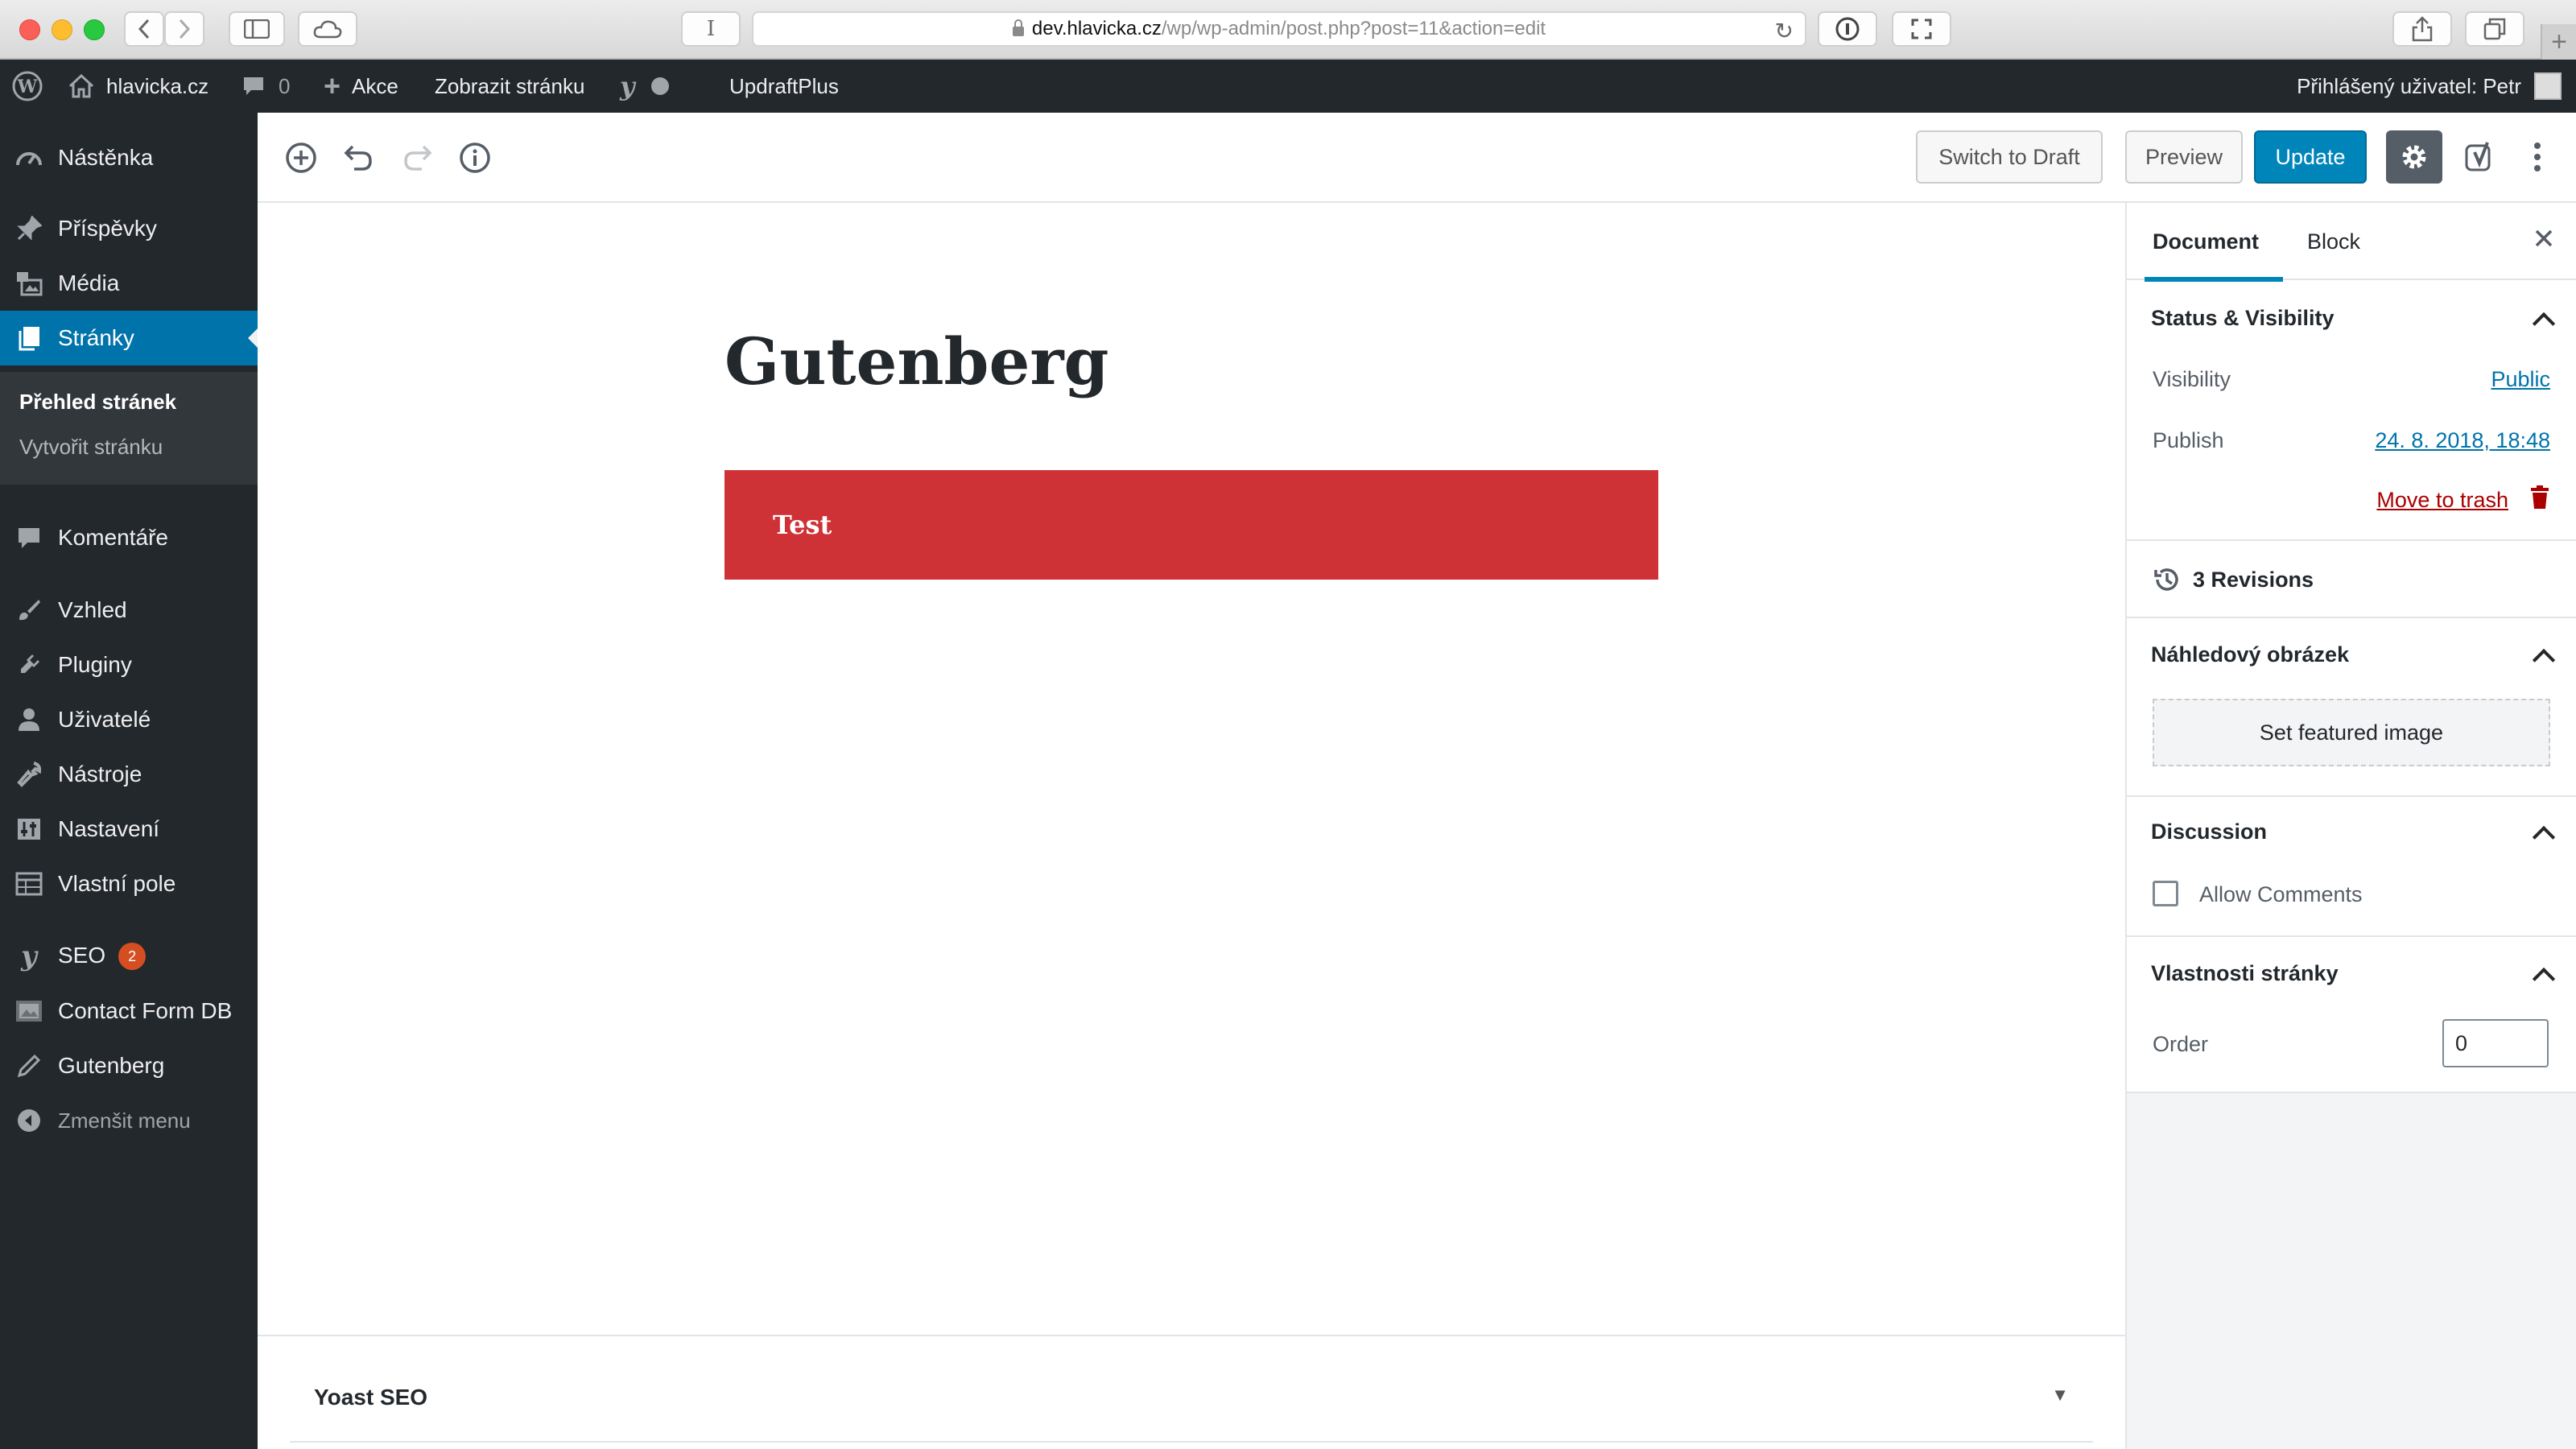  Describe the element at coordinates (28, 157) in the screenshot. I see `dashboard-icon` at that location.